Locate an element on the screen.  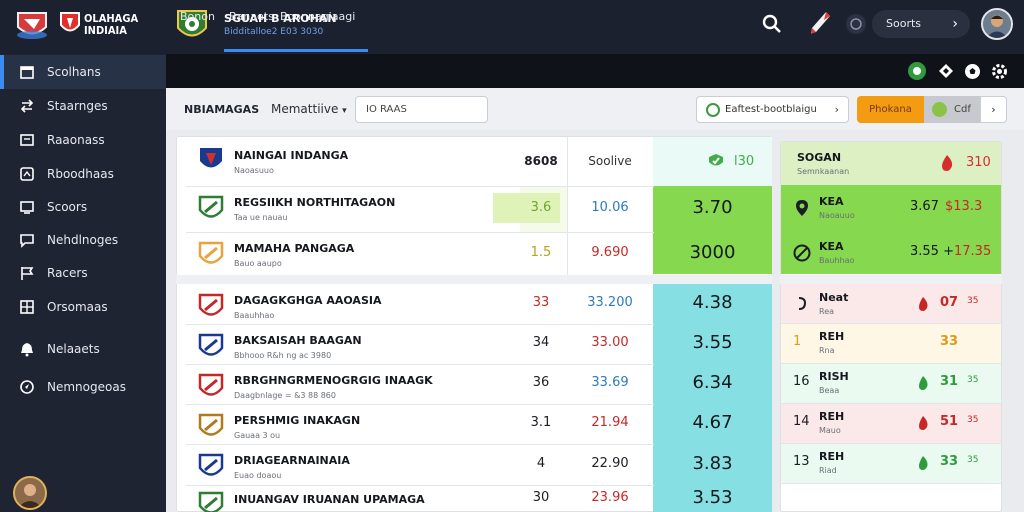
side-odds-row: 14 REH Mauo 51 35 is located at coordinates (891, 423).